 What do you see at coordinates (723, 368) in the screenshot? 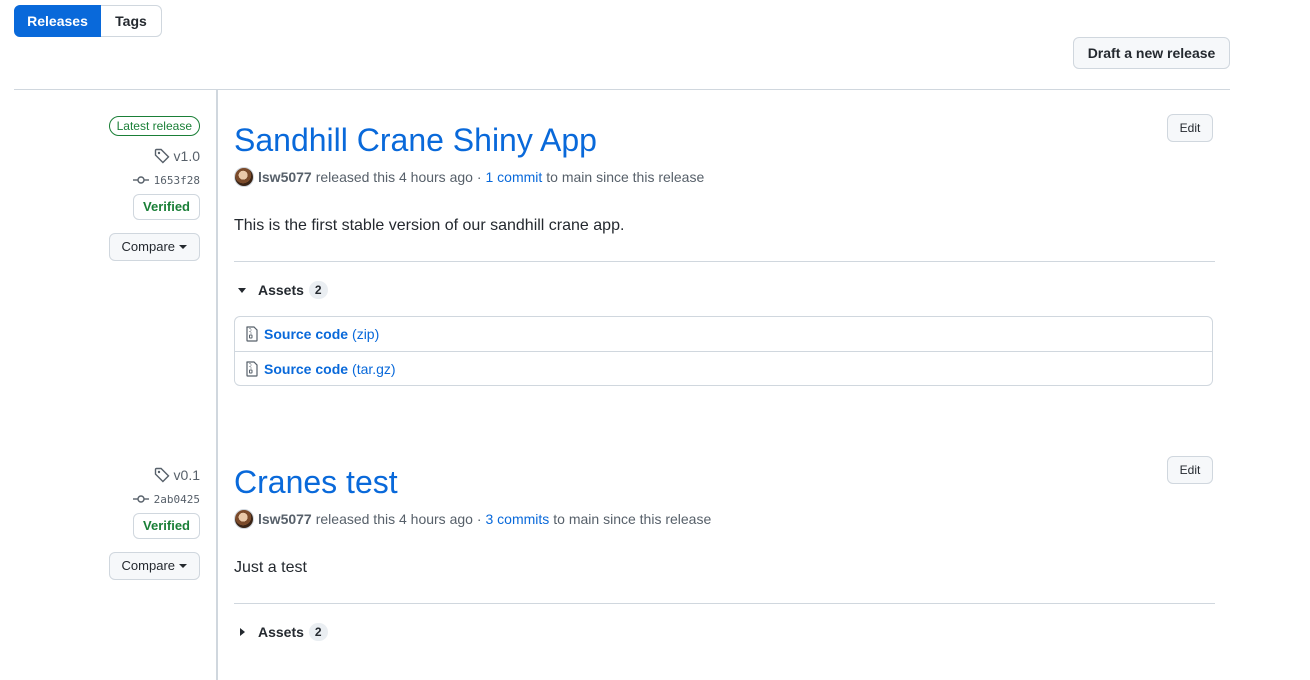
I see `asset-row: Source code (tar.gz)` at bounding box center [723, 368].